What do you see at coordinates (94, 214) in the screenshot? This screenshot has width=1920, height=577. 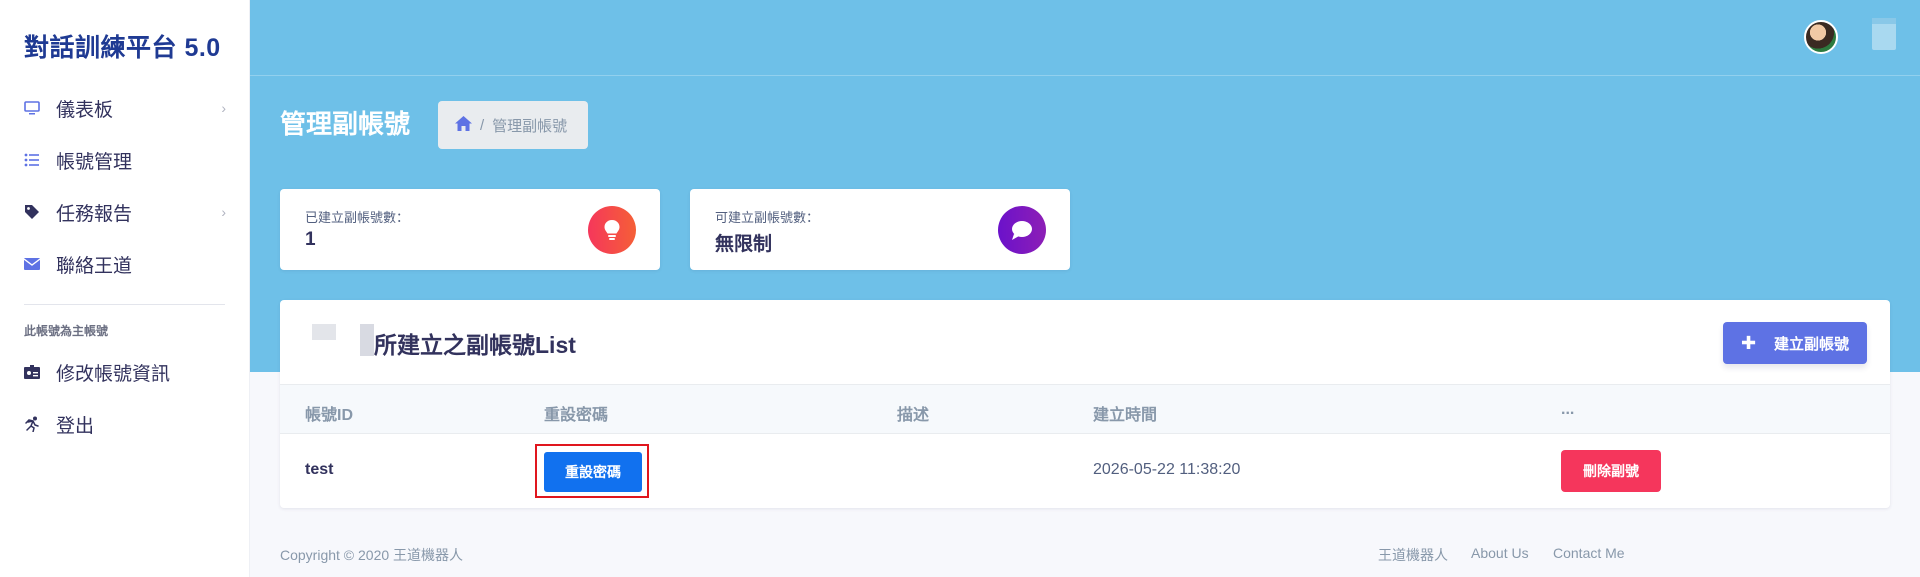 I see `sidebar-item-label: 任務報告` at bounding box center [94, 214].